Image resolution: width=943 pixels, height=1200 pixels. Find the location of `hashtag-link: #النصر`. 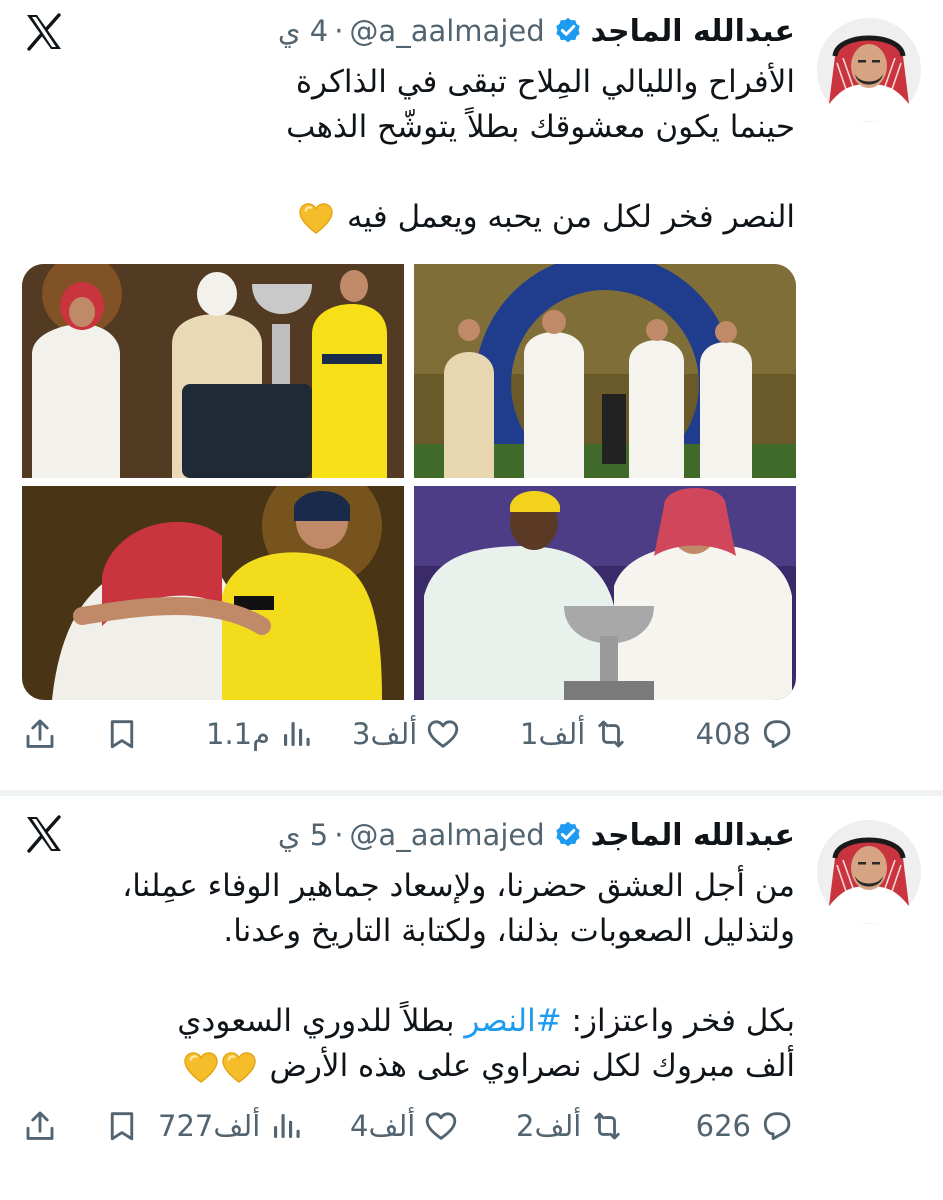

hashtag-link: #النصر is located at coordinates (512, 1021).